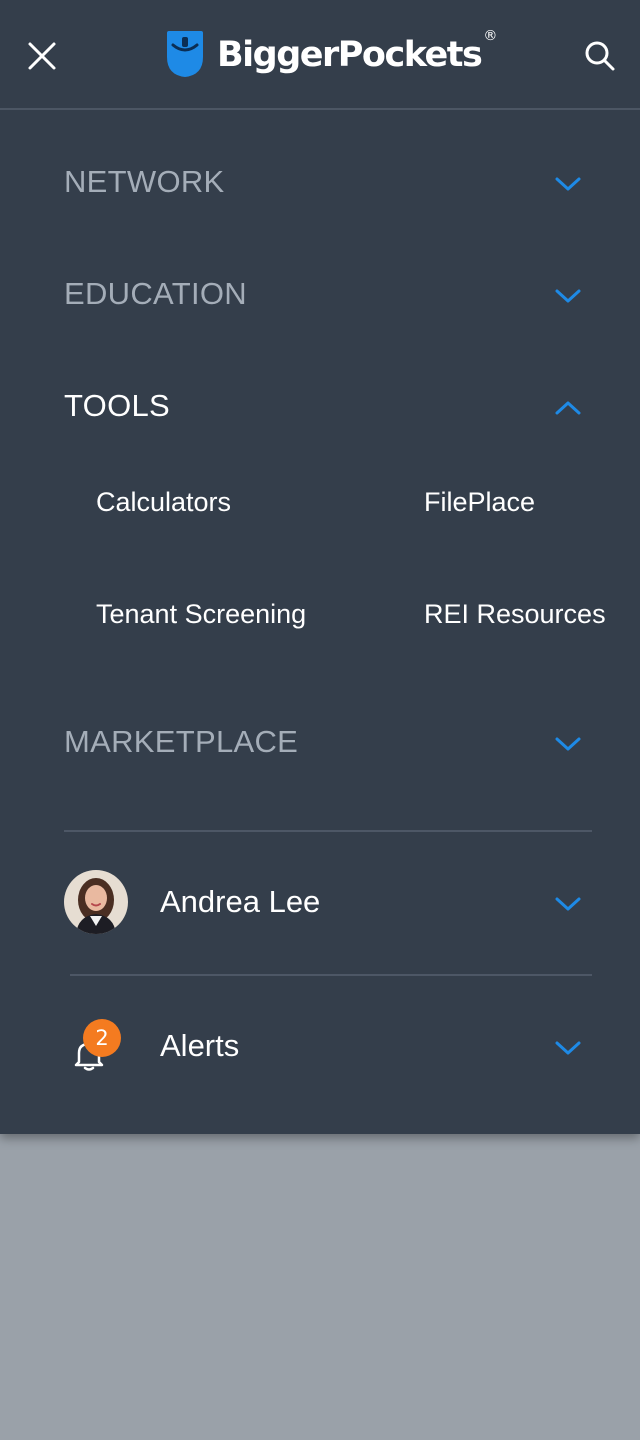 The image size is (640, 1440). Describe the element at coordinates (200, 1045) in the screenshot. I see `alerts-label: Alerts` at that location.